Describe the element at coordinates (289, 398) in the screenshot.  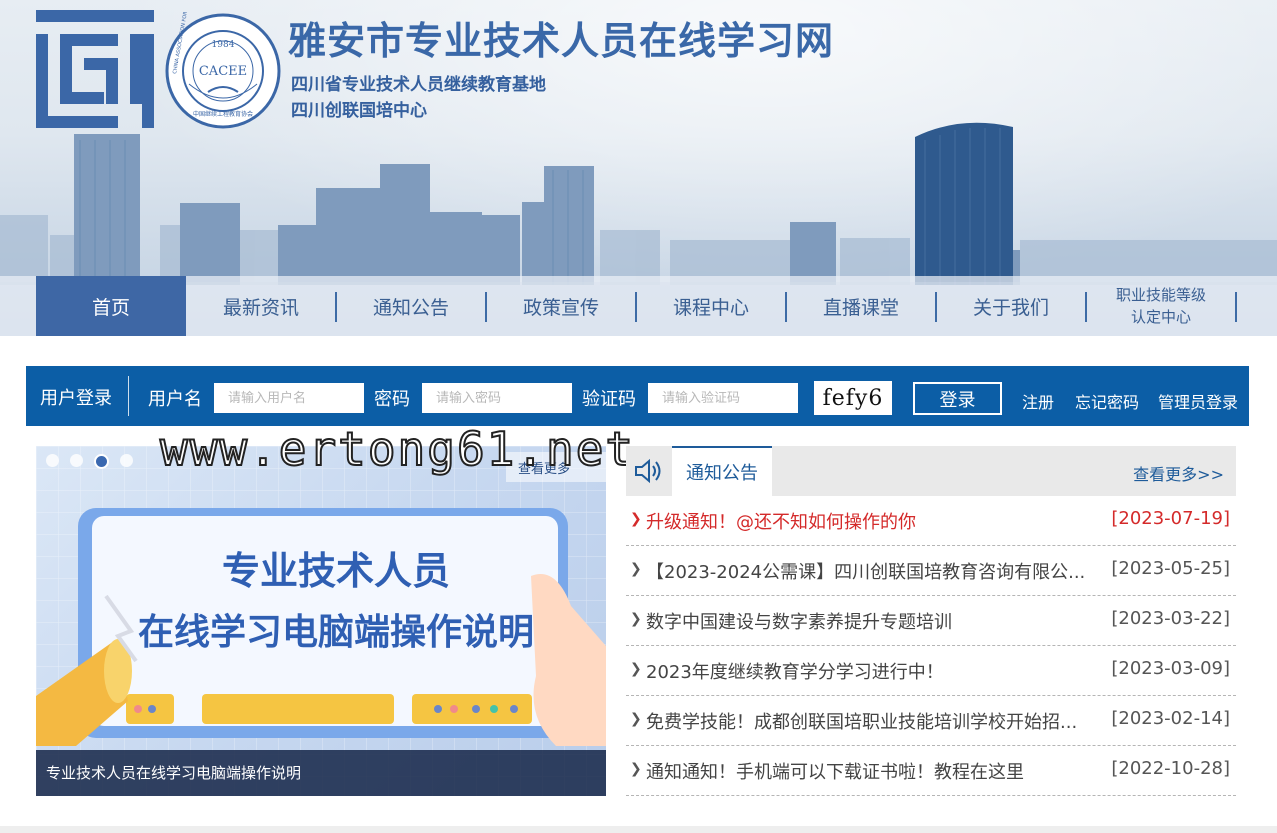
I see `username-input` at that location.